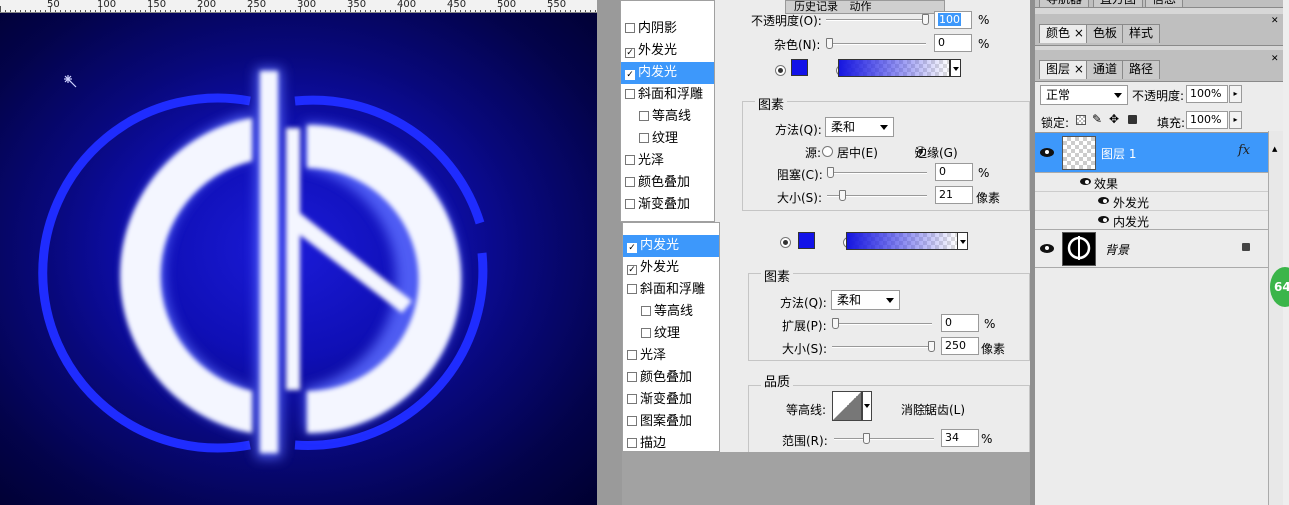 This screenshot has width=1289, height=505. What do you see at coordinates (1118, 3) in the screenshot?
I see `tab-histogram: 直方图` at bounding box center [1118, 3].